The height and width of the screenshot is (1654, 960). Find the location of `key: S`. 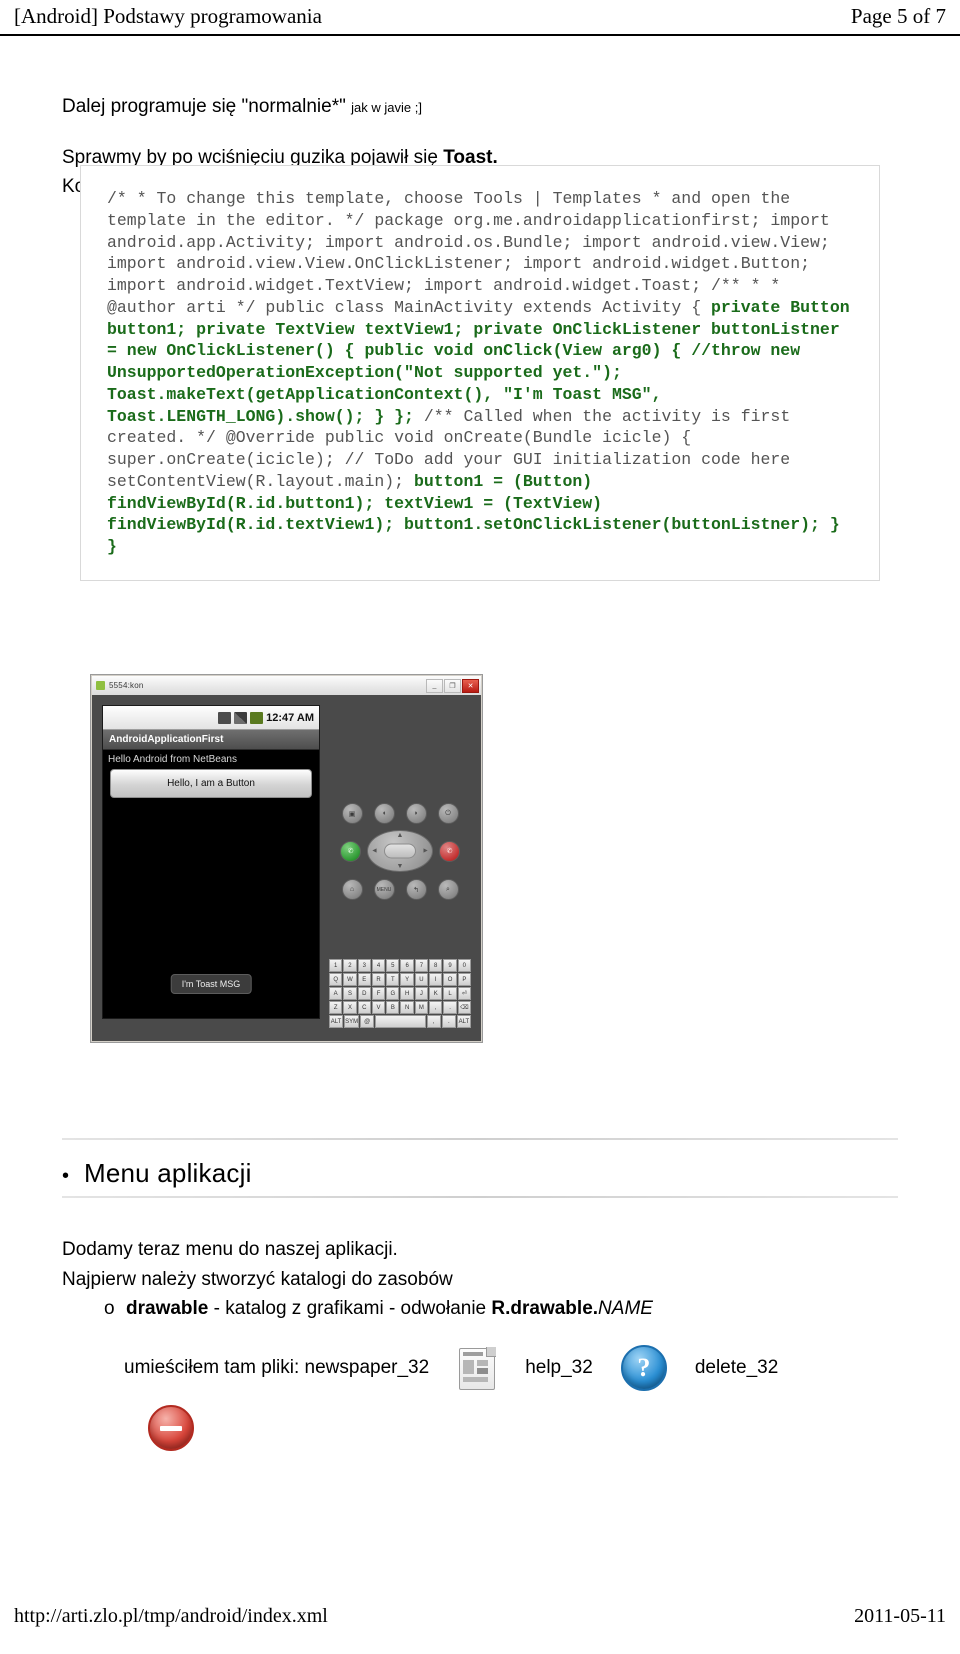

key: S is located at coordinates (350, 993).